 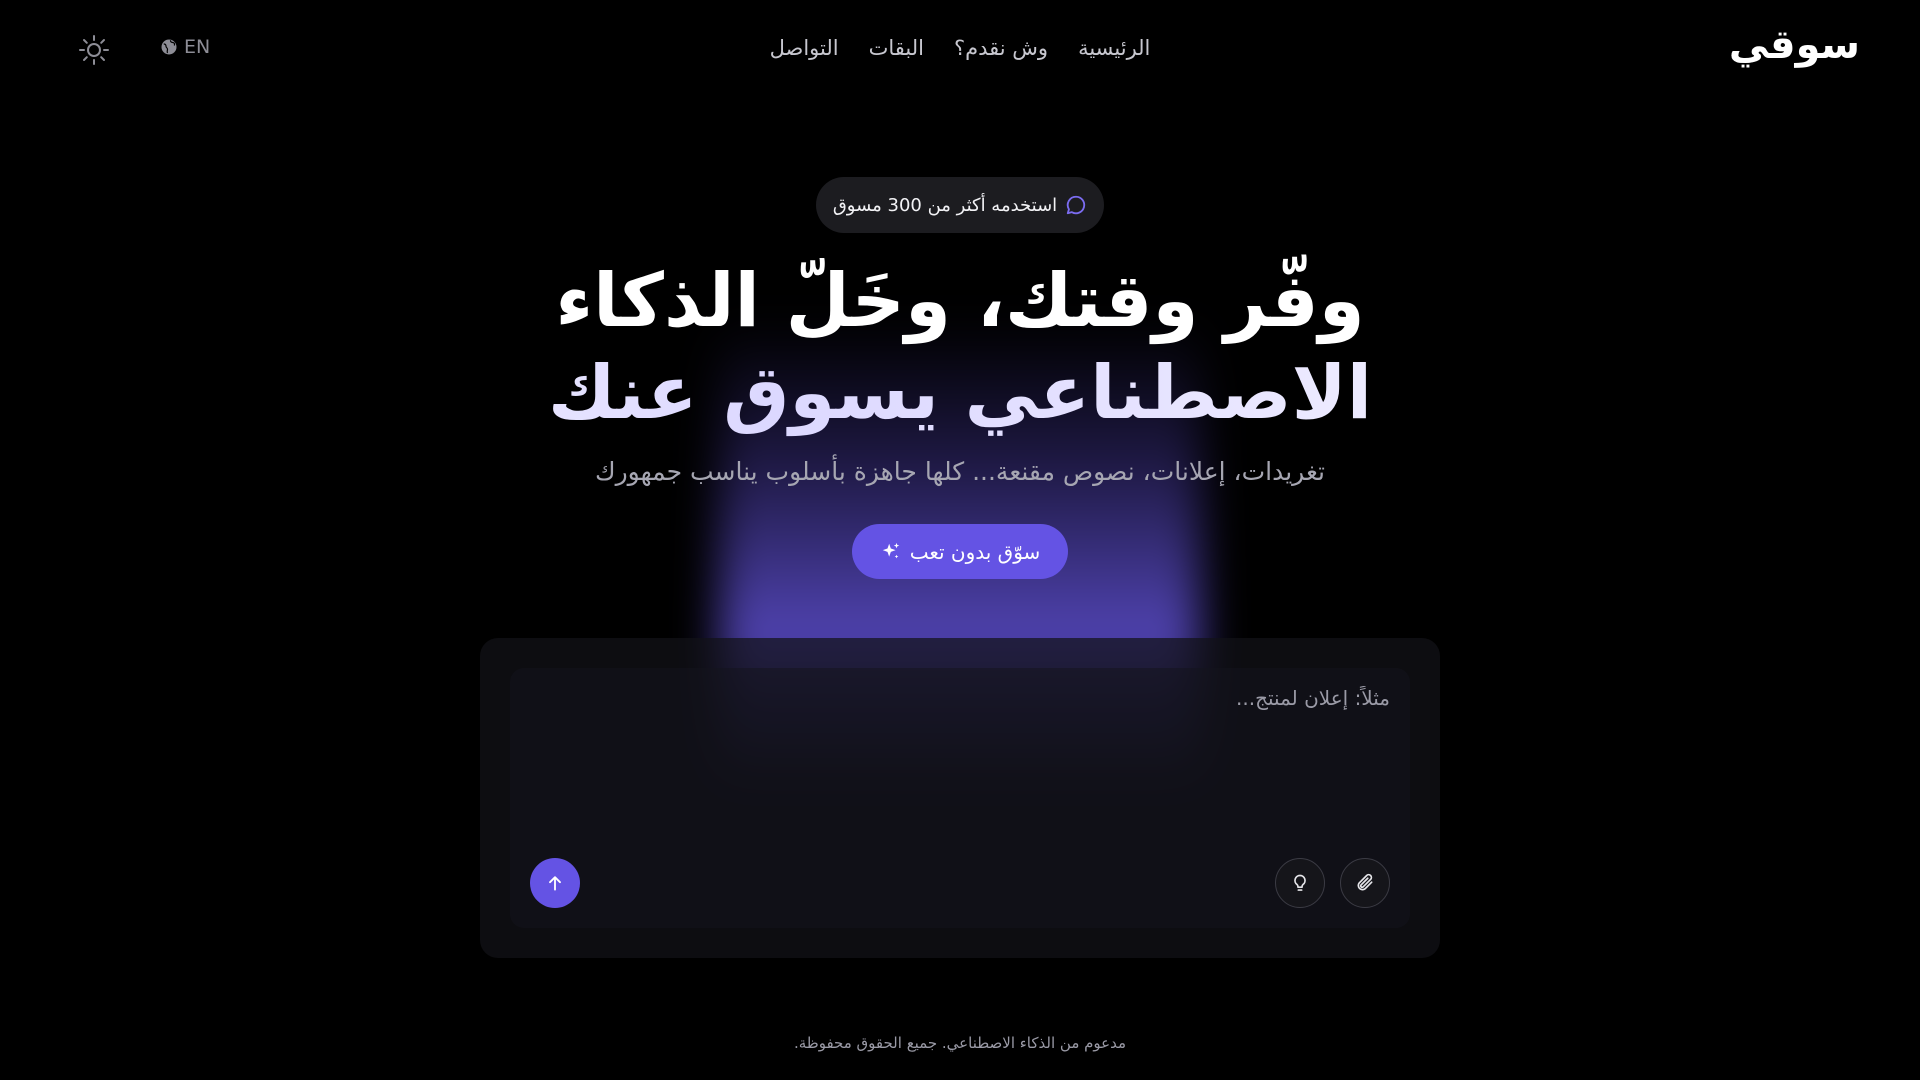 What do you see at coordinates (960, 301) in the screenshot?
I see `headline-line-1: وفّر وقتك، وخَلّ الذكاء` at bounding box center [960, 301].